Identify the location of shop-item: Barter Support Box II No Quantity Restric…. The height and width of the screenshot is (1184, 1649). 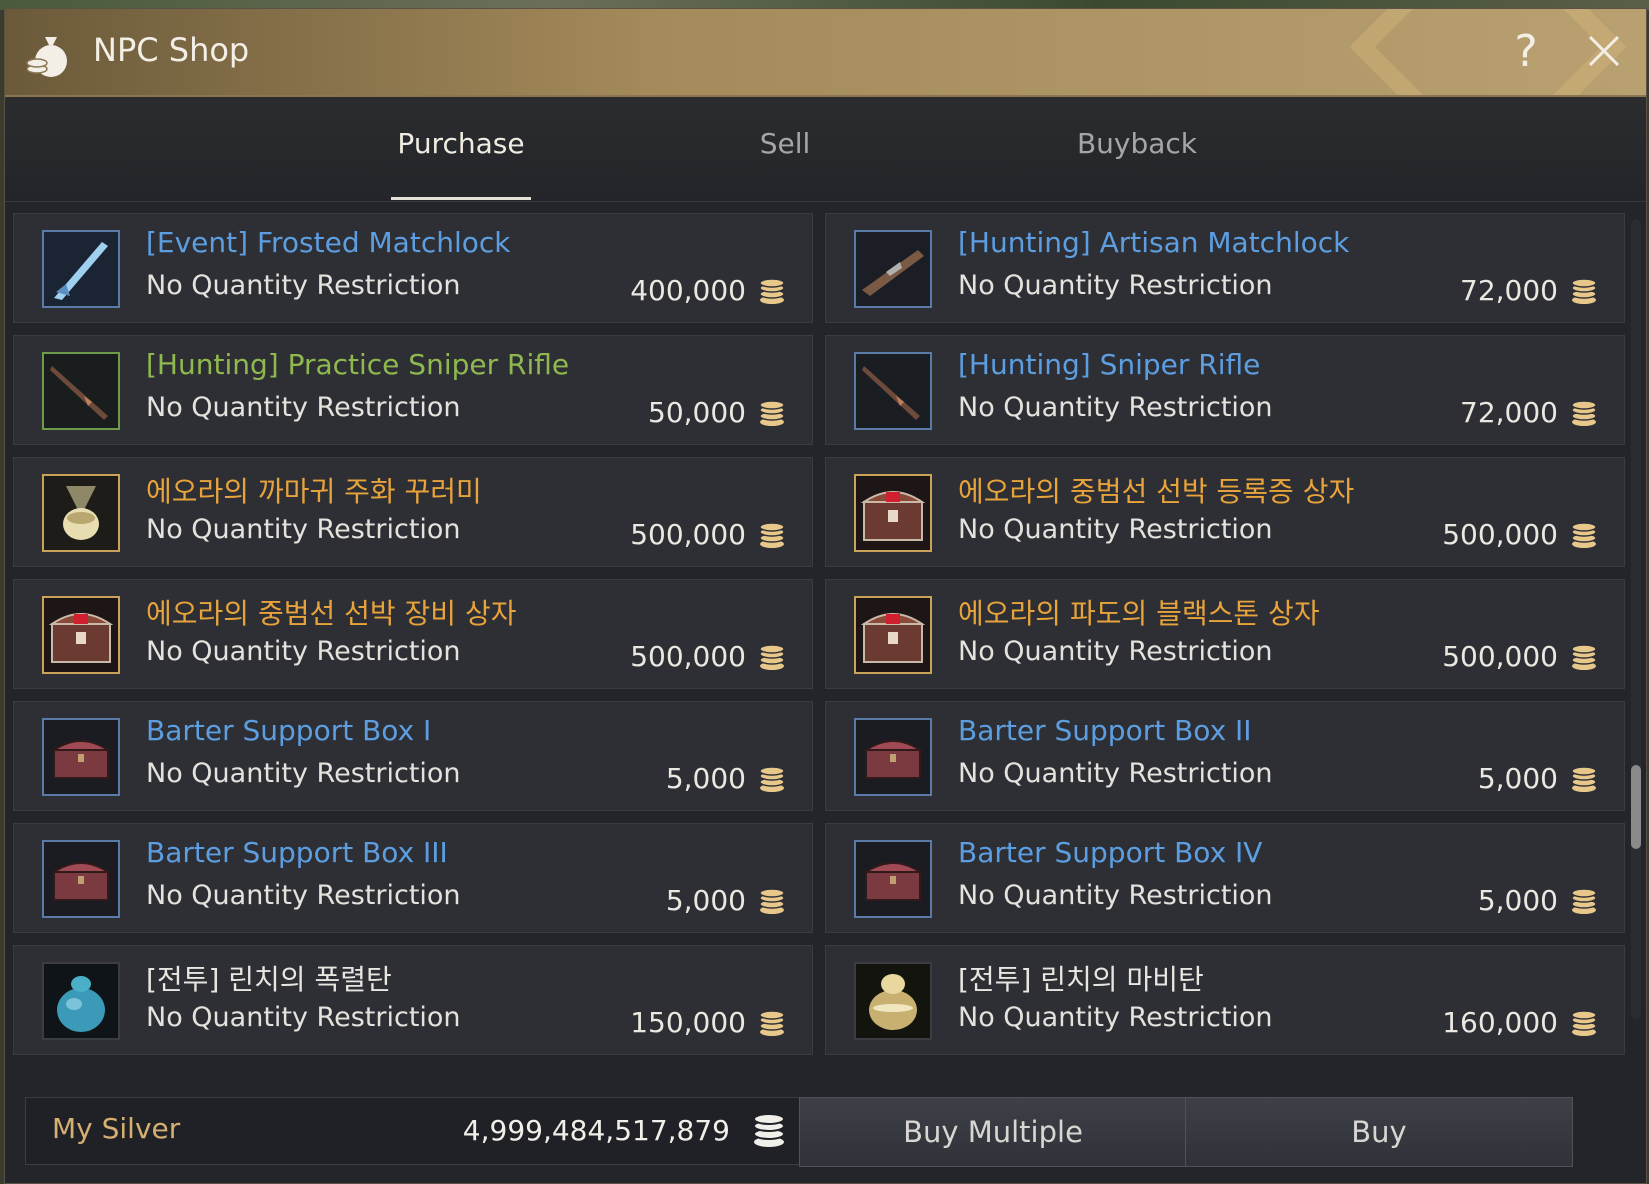
(1225, 756).